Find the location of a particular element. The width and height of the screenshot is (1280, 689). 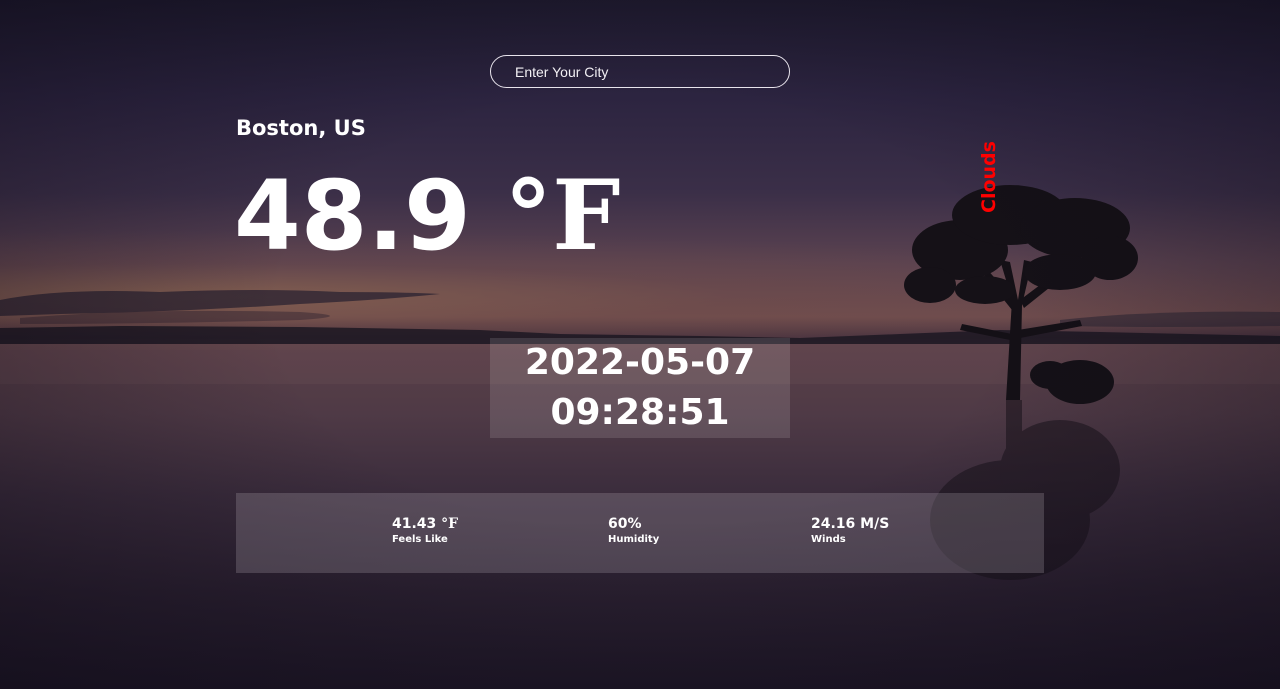

weather-condition: Clouds is located at coordinates (989, 177).